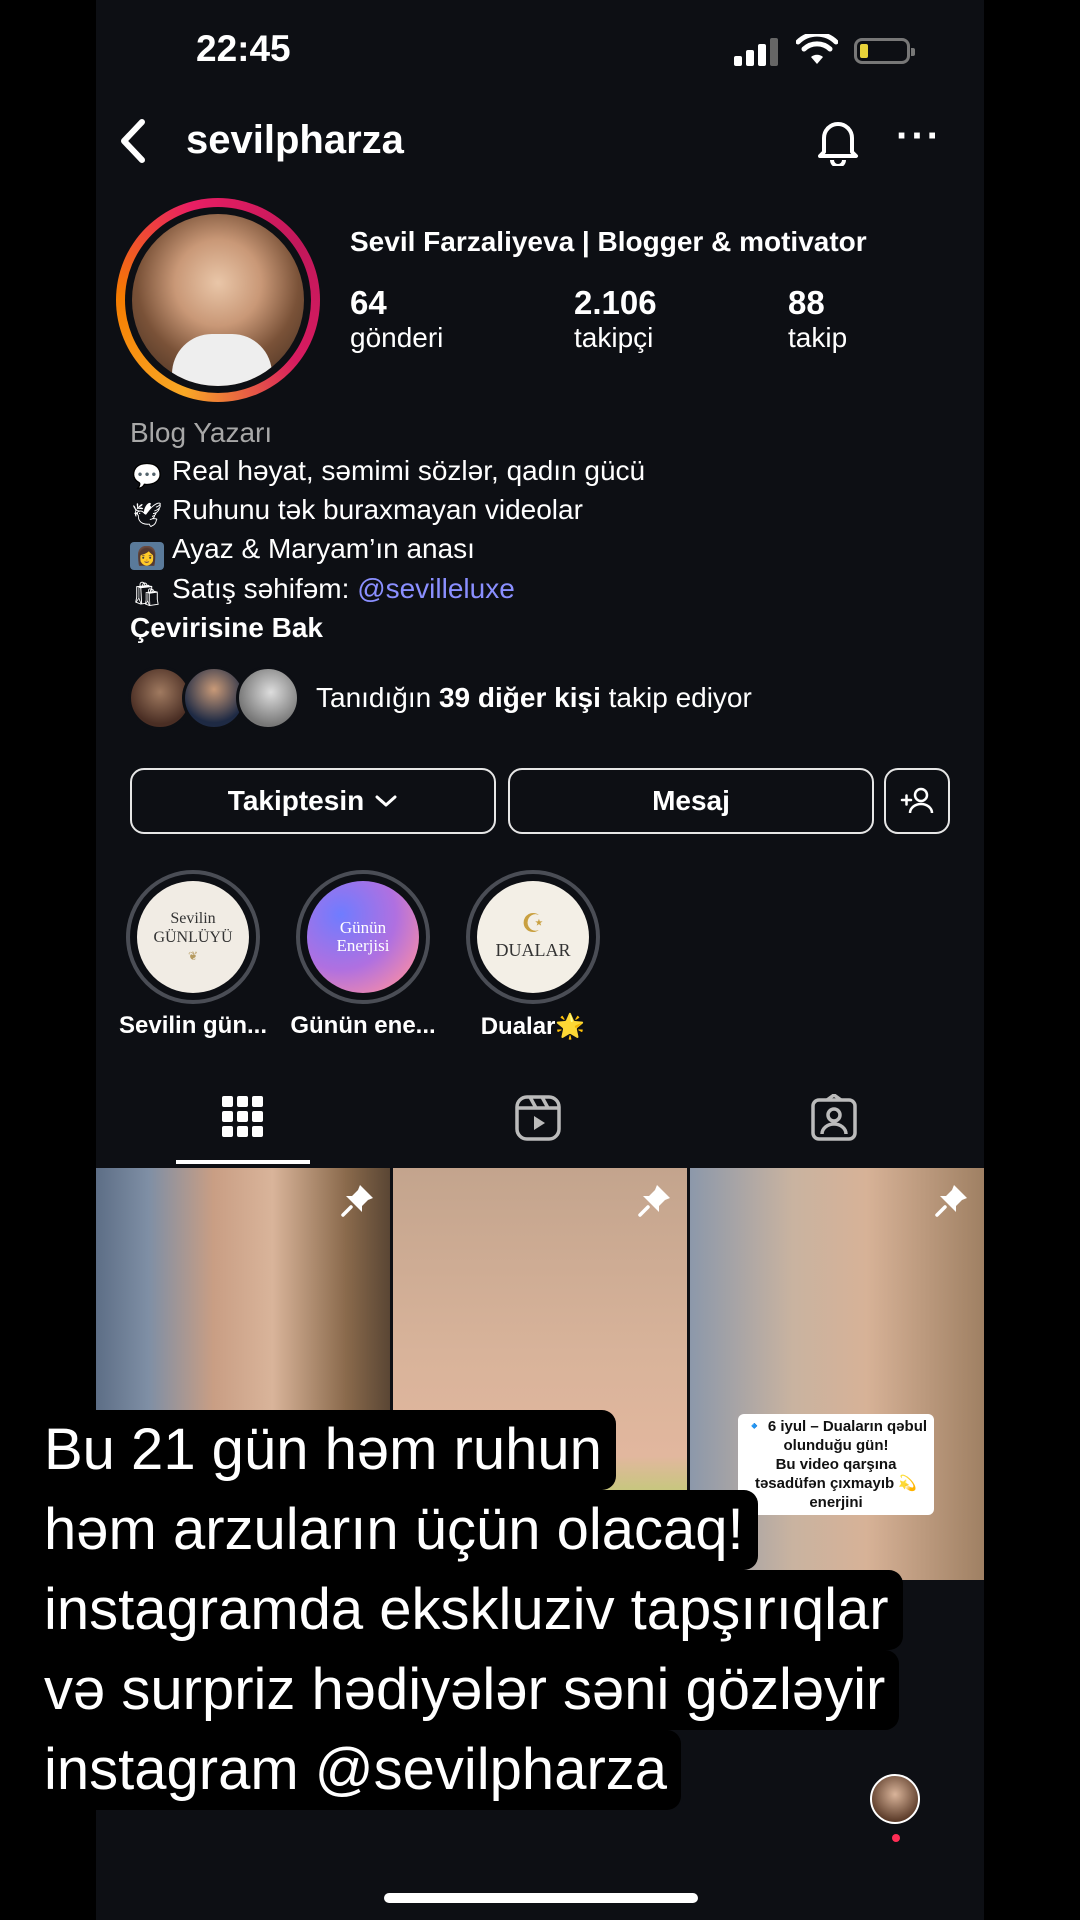 The height and width of the screenshot is (1920, 1080). What do you see at coordinates (519, 697) in the screenshot?
I see `mutual-count: 39 diğer kişi` at bounding box center [519, 697].